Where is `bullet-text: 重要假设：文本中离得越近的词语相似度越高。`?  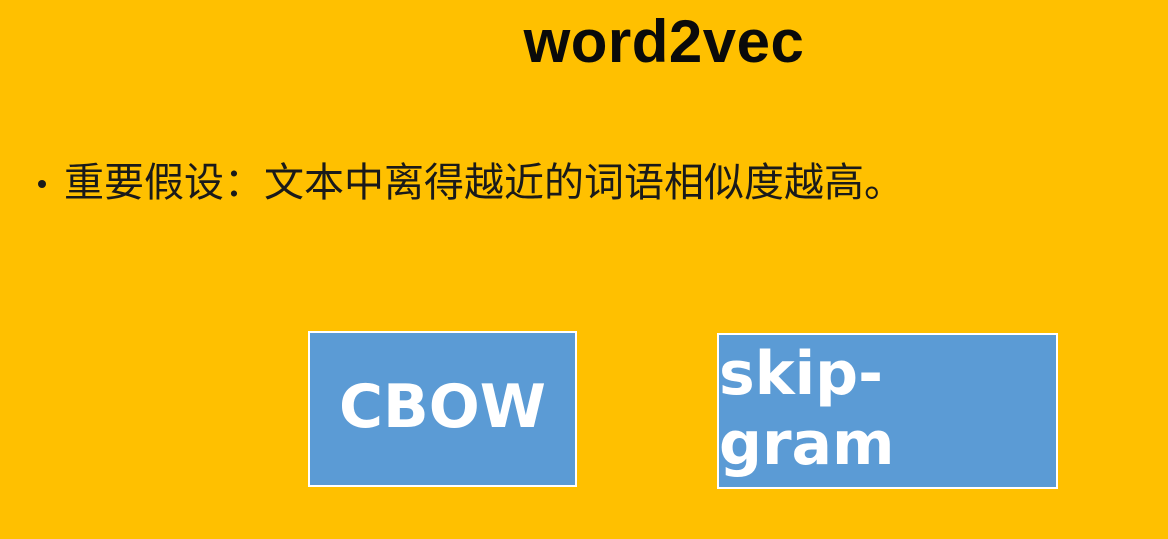
bullet-text: 重要假设：文本中离得越近的词语相似度越高。 is located at coordinates (484, 183).